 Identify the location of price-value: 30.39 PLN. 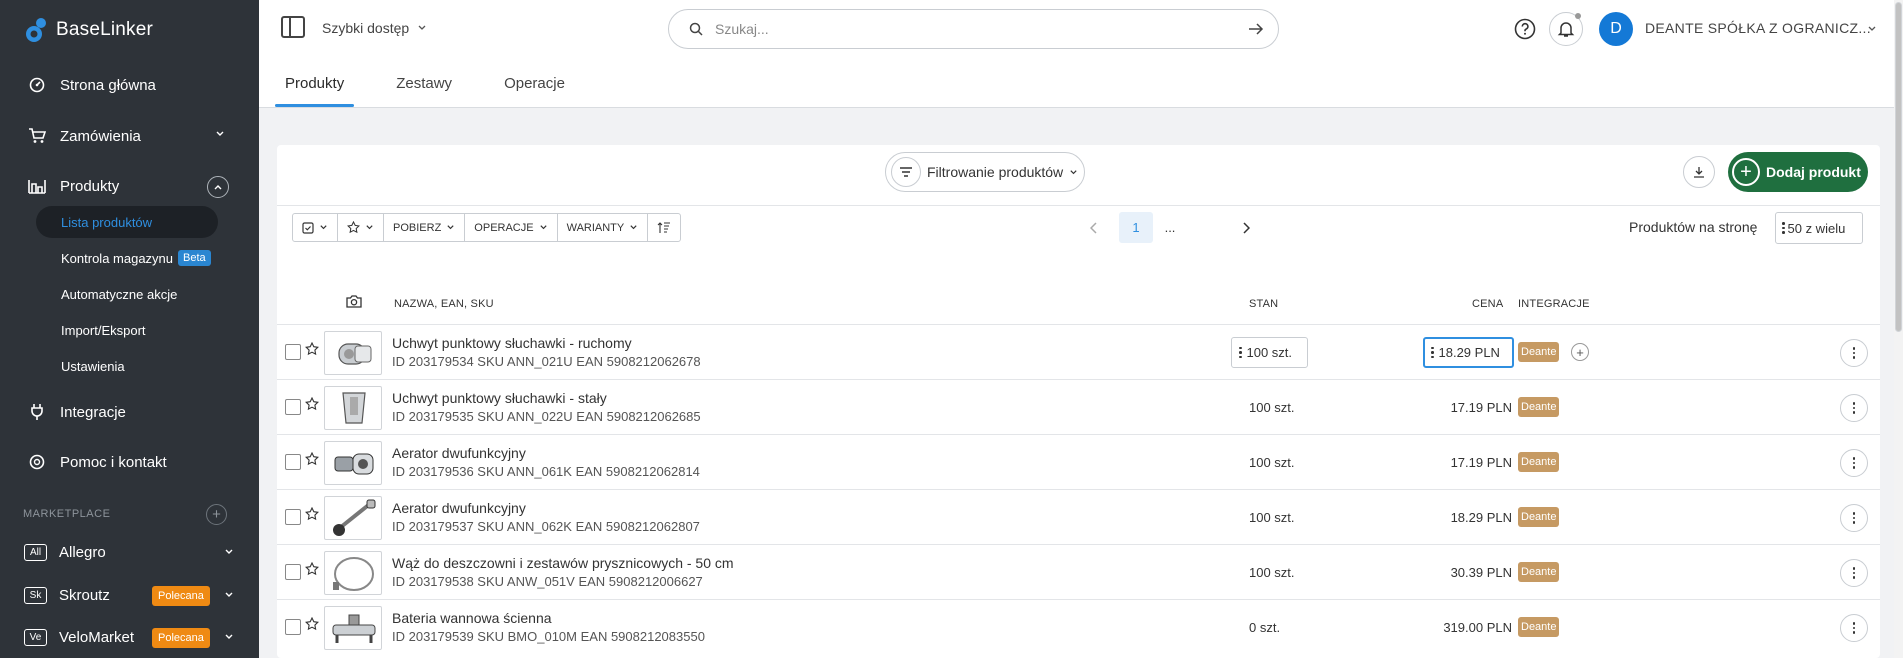
(1481, 572).